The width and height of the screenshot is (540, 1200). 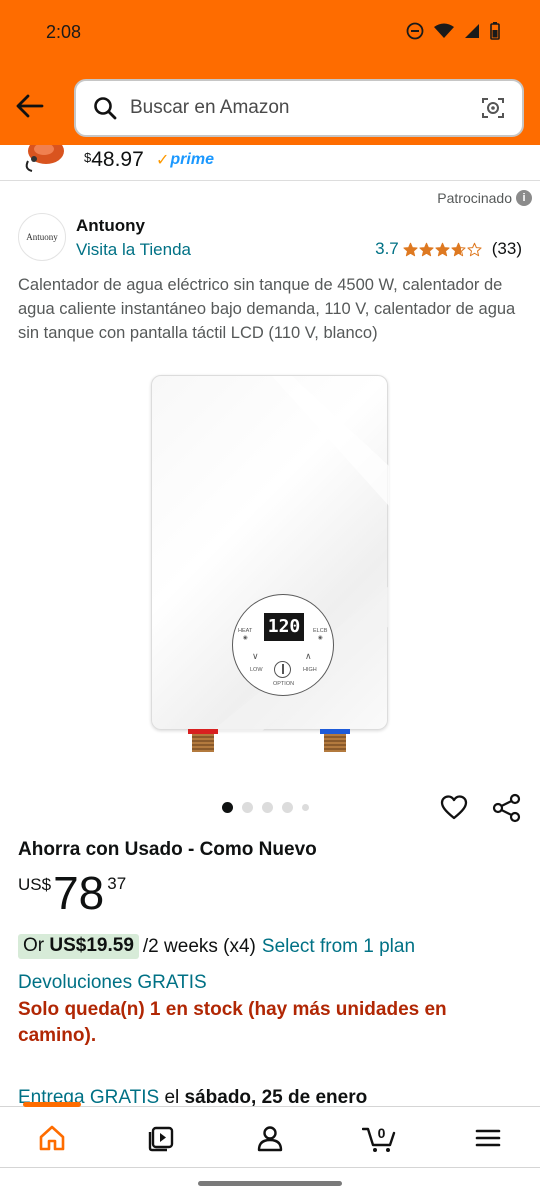 I want to click on low-label: LOW, so click(x=256, y=670).